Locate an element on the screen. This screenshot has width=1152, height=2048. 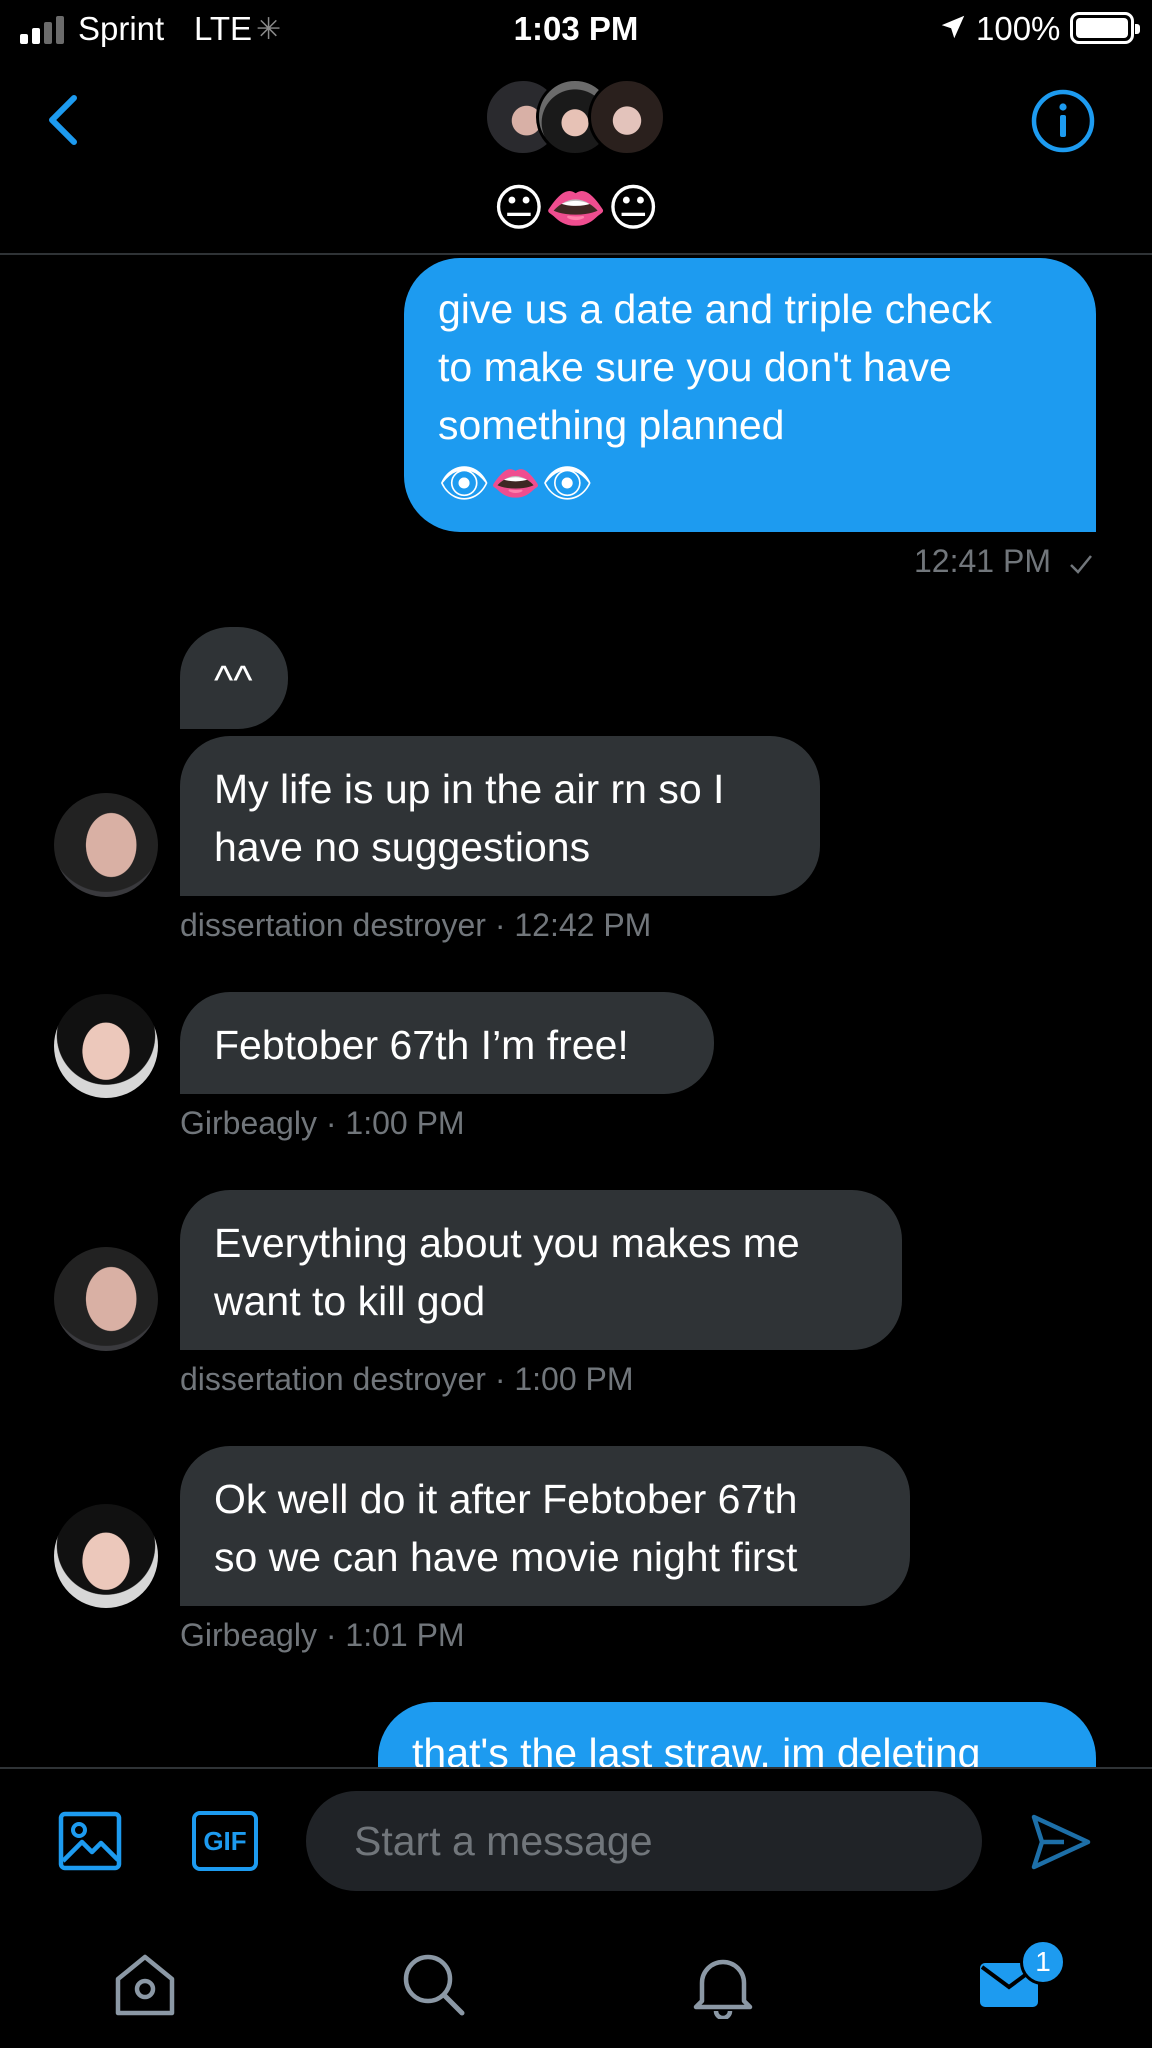
info-icon is located at coordinates (1063, 121).